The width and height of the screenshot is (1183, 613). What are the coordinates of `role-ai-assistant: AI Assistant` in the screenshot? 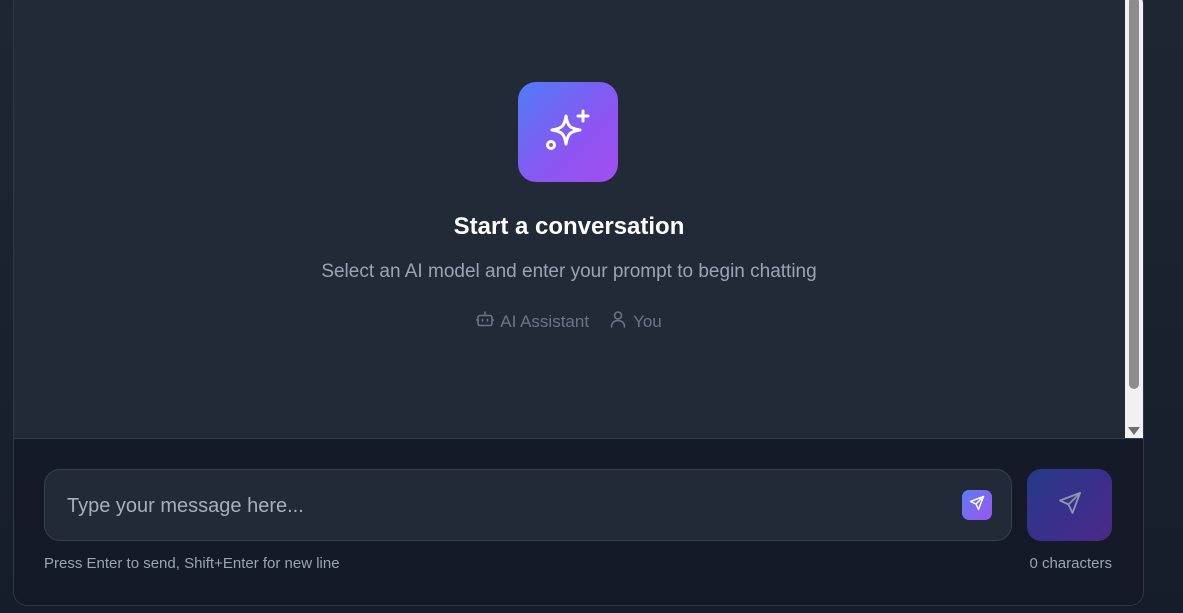 It's located at (532, 321).